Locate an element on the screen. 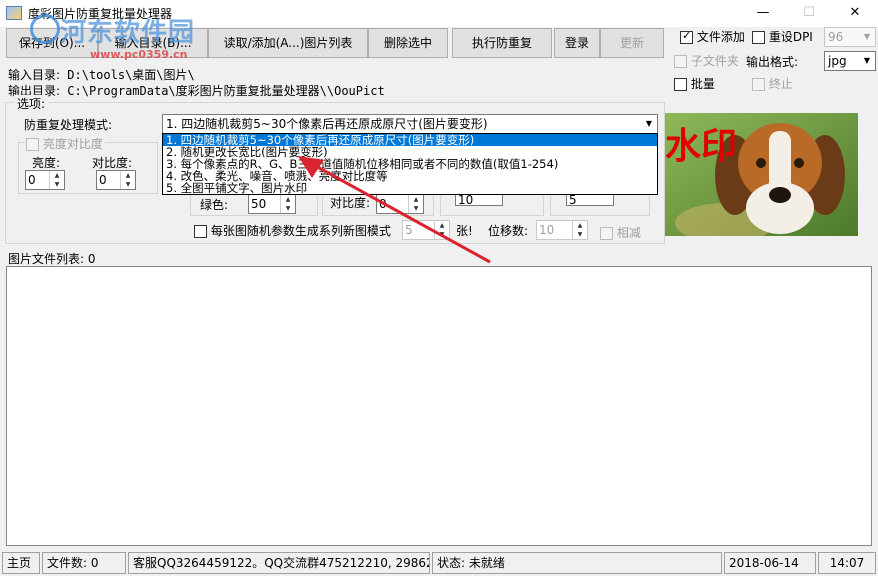 The height and width of the screenshot is (576, 878). green-spinner: 50 ▲ ▼ is located at coordinates (272, 204).